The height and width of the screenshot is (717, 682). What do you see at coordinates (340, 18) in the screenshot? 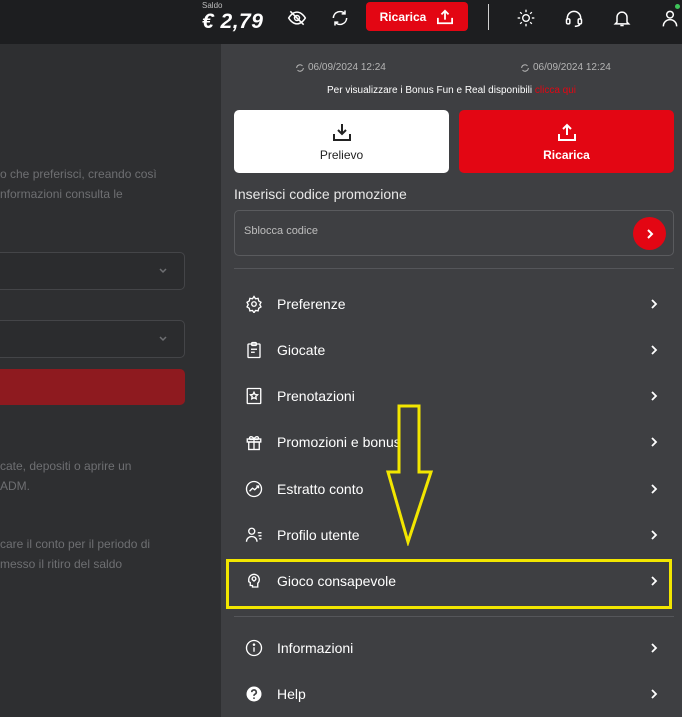
I see `refresh-icon` at bounding box center [340, 18].